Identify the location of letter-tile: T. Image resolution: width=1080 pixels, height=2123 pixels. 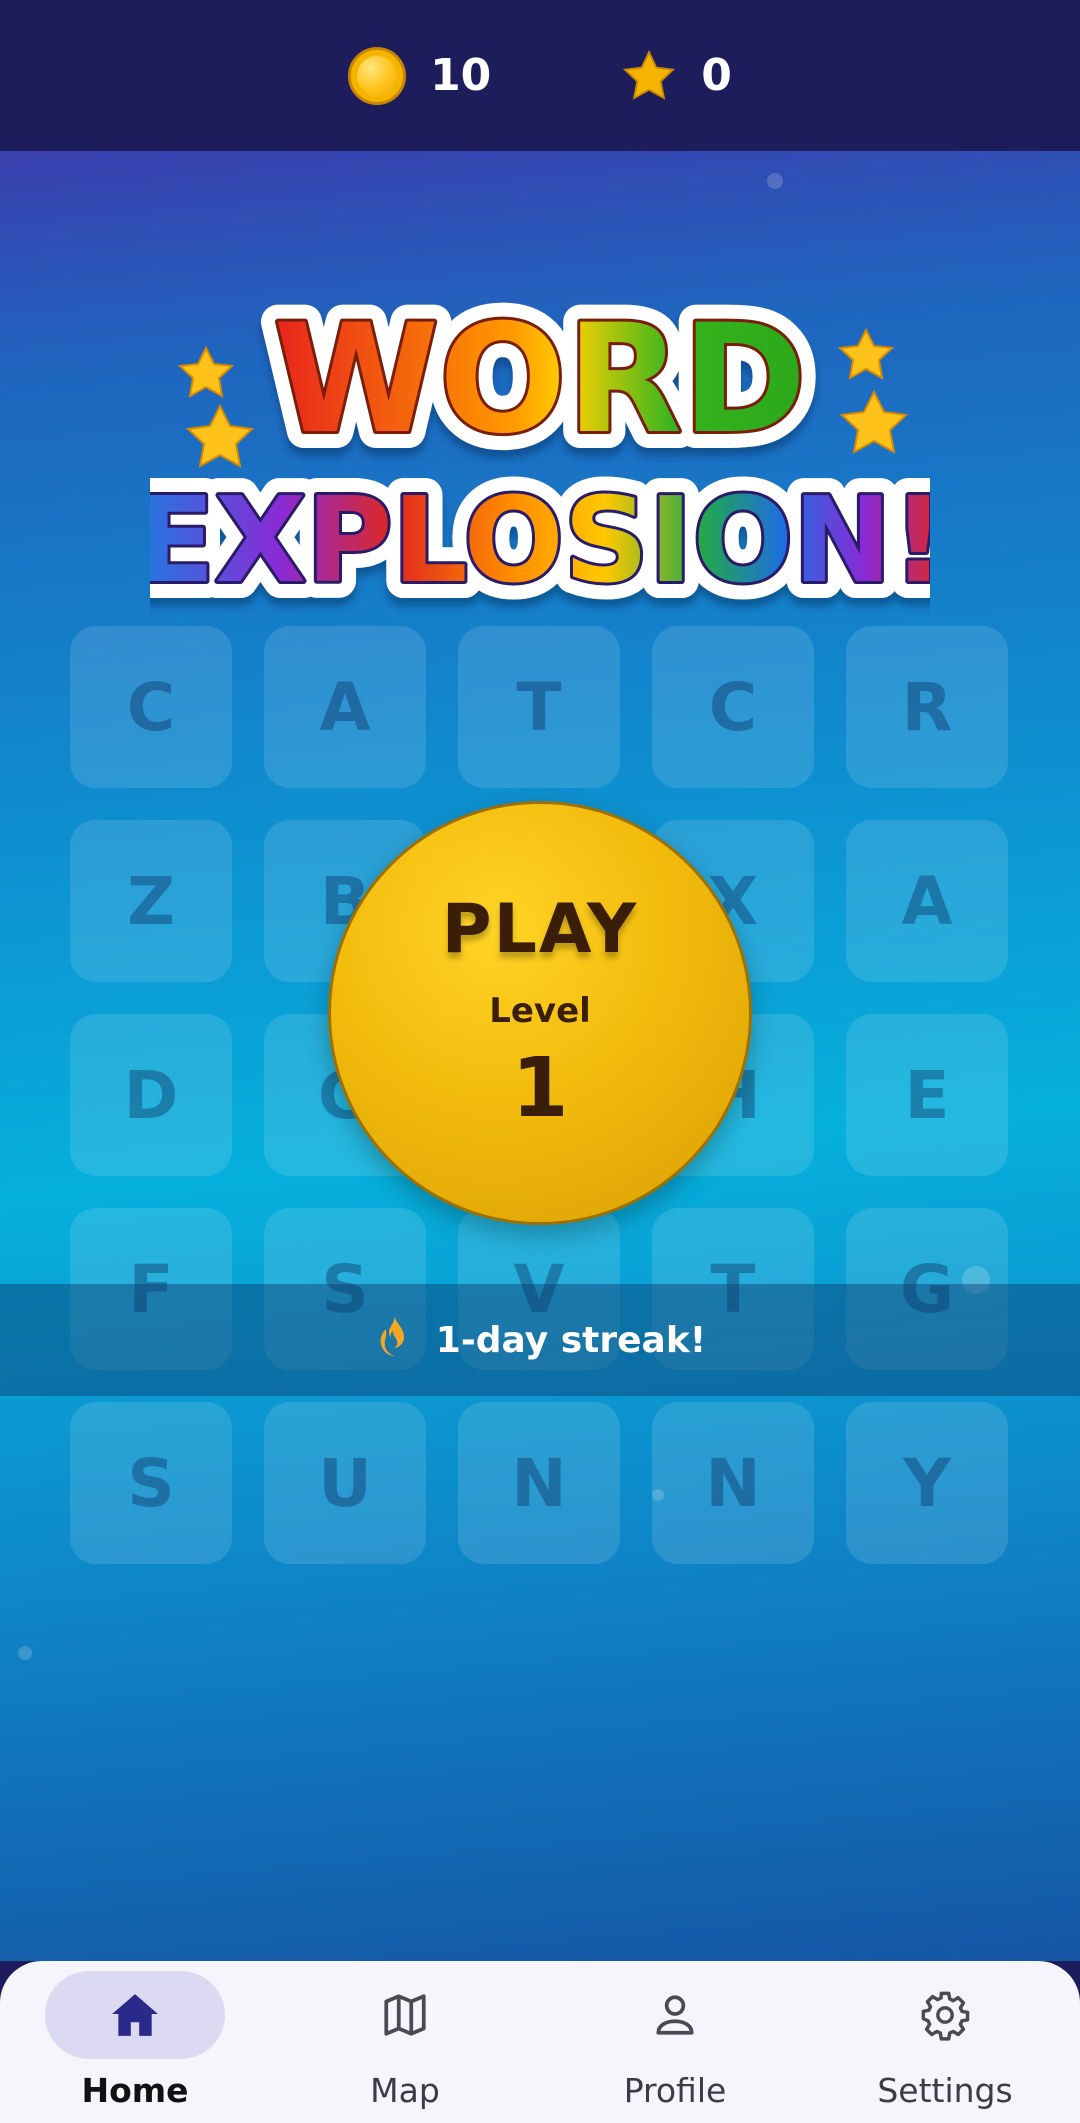
(539, 707).